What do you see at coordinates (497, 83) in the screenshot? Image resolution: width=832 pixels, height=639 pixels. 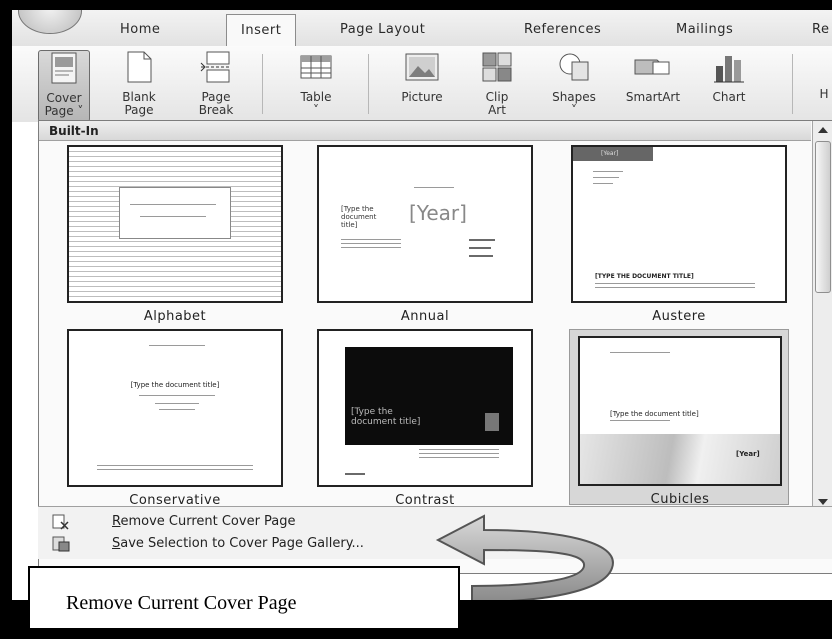 I see `clip-art-button: Clip Art` at bounding box center [497, 83].